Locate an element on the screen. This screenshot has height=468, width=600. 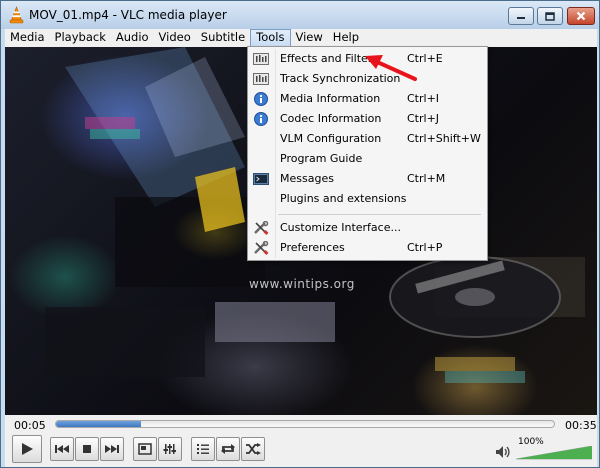
title-bar: MOV_01.mp4 - VLC media player is located at coordinates (300, 15).